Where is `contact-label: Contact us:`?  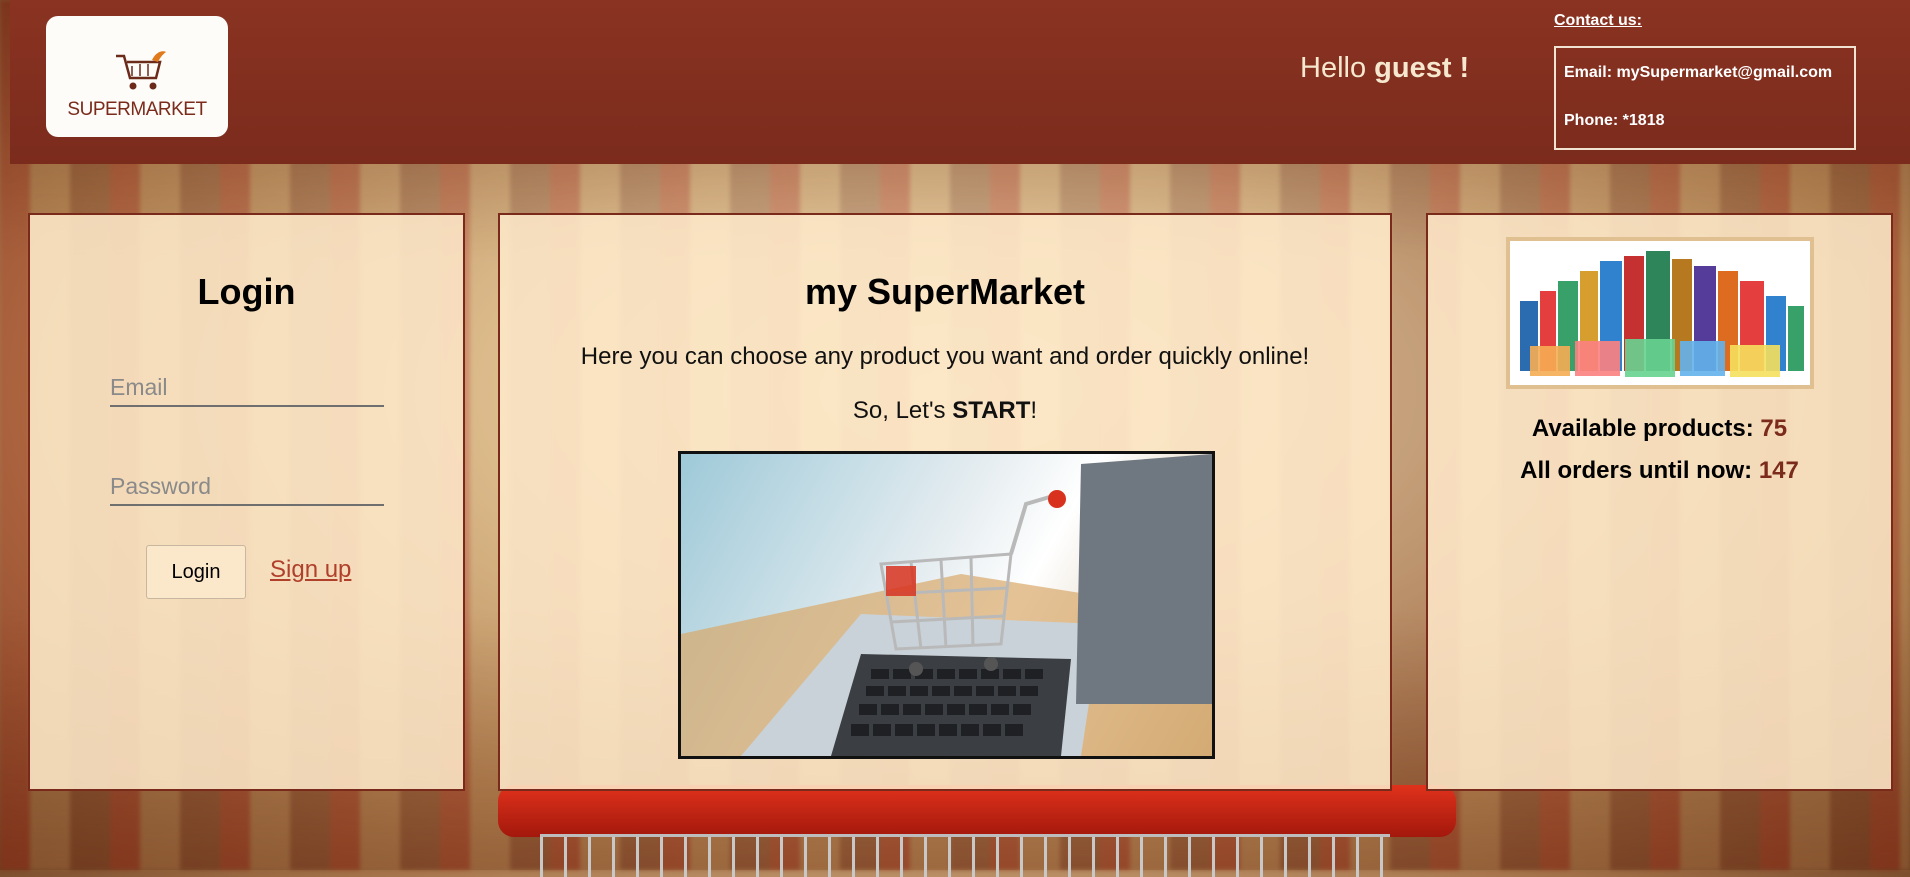
contact-label: Contact us: is located at coordinates (1598, 20).